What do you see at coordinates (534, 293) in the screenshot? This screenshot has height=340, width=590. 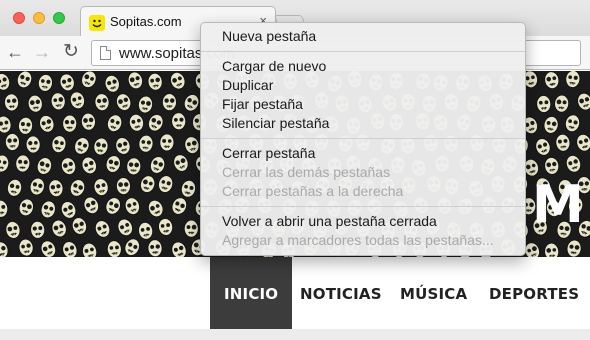 I see `nav-deportes: DEPORTES` at bounding box center [534, 293].